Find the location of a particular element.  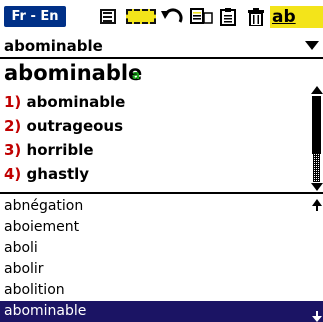

list-item: abnégation is located at coordinates (161, 206).